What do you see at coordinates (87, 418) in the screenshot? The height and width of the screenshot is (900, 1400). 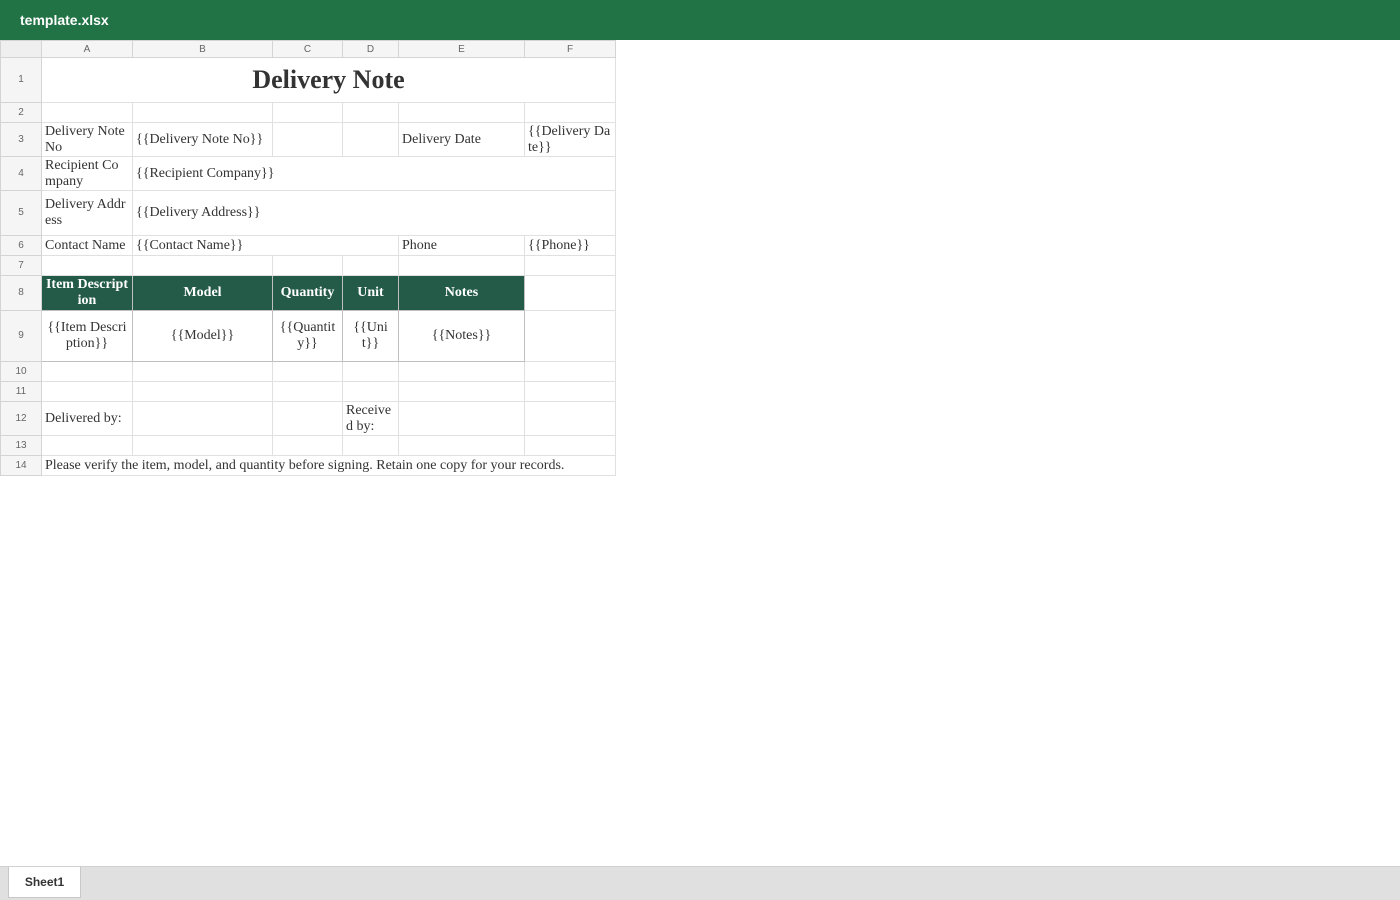 I see `delivered-by-label-cell: Delivered by:` at bounding box center [87, 418].